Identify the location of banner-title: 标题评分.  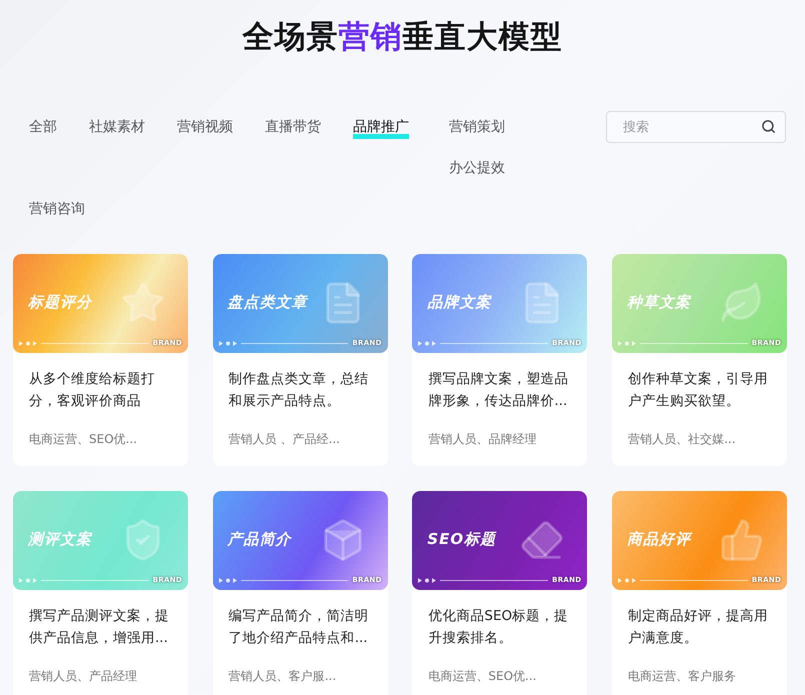
(60, 302).